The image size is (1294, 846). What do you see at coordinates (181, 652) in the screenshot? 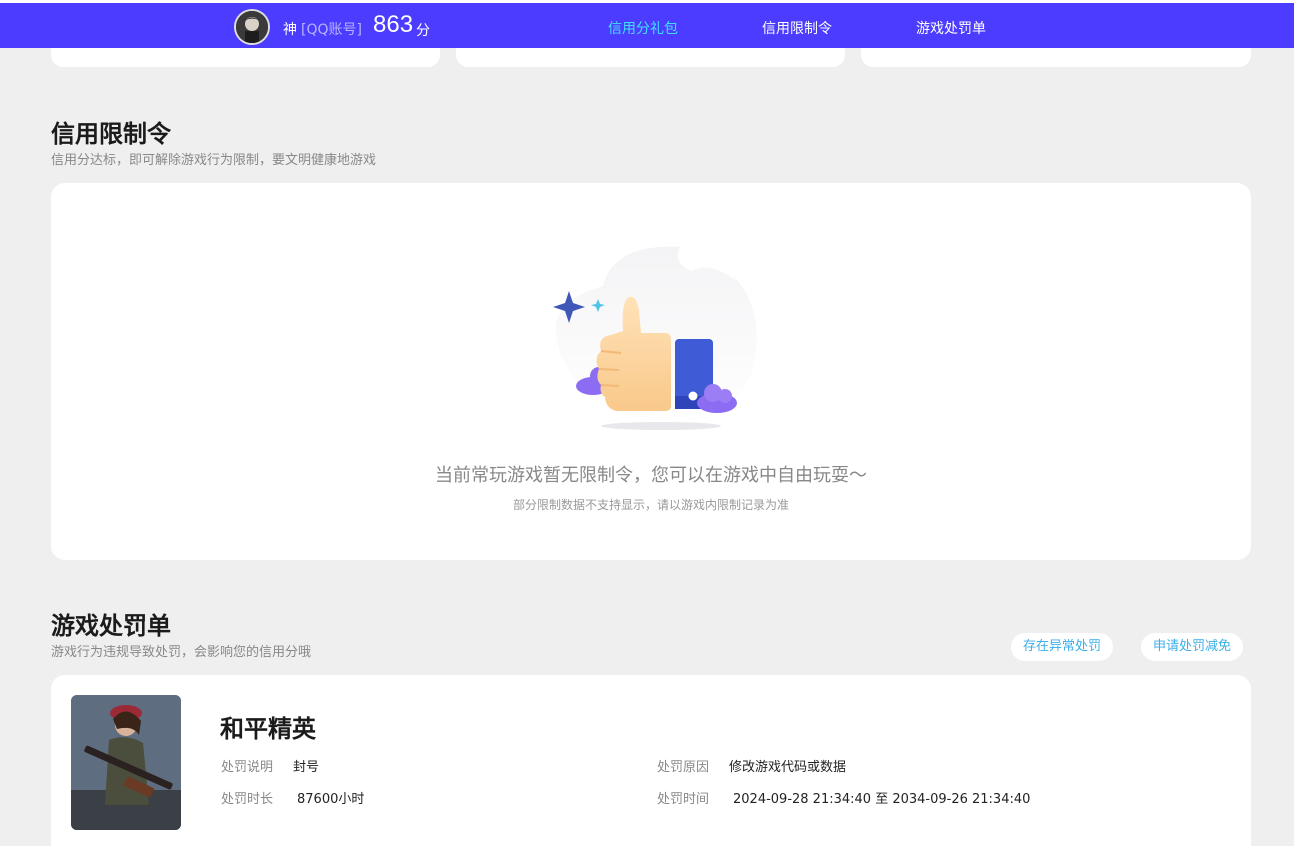
I see `penalty-section-subtitle: 游戏行为违规导致处罚，会影响您的信用分哦` at bounding box center [181, 652].